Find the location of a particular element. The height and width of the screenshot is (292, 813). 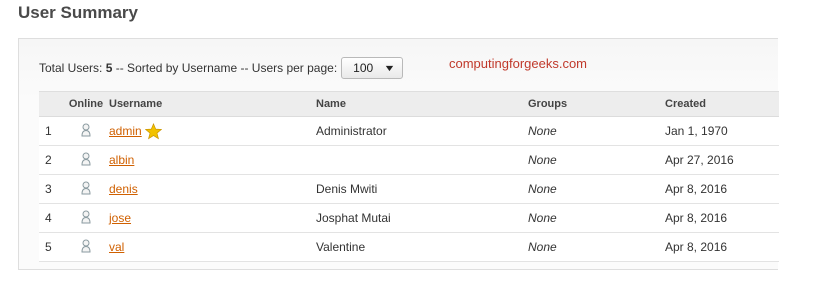

username-cell: albin is located at coordinates (212, 160).